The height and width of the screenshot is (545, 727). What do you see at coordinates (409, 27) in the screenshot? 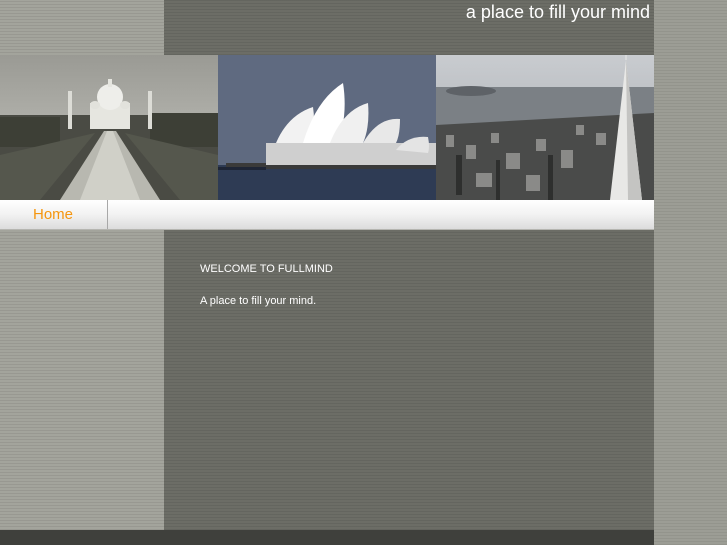
I see `header: a place to fill your mind` at bounding box center [409, 27].